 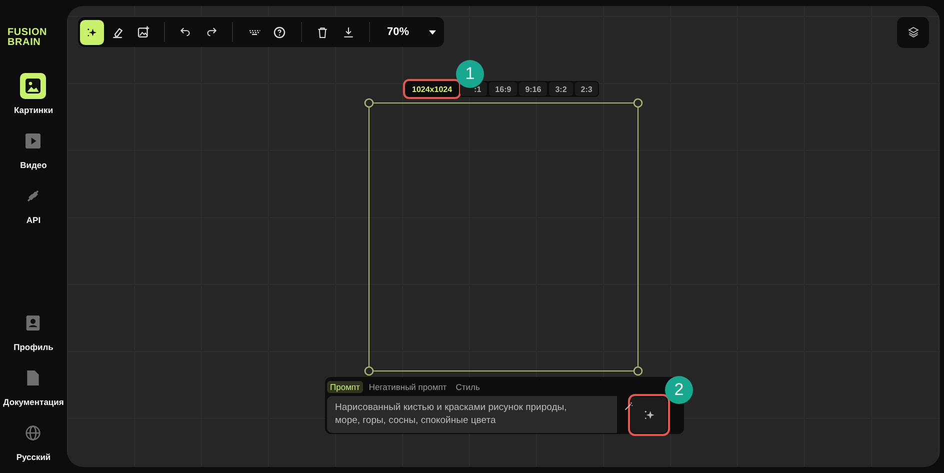 What do you see at coordinates (628, 406) in the screenshot?
I see `magic-wand-icon` at bounding box center [628, 406].